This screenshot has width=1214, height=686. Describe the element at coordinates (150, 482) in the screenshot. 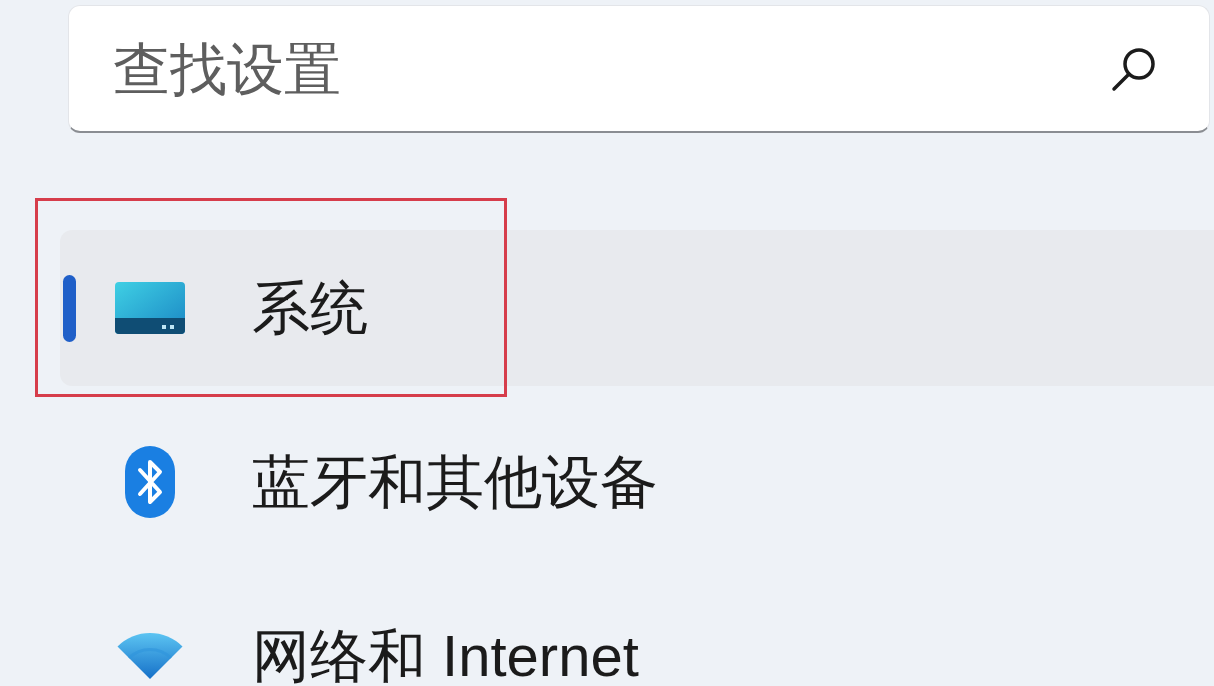

I see `bluetooth-icon` at that location.